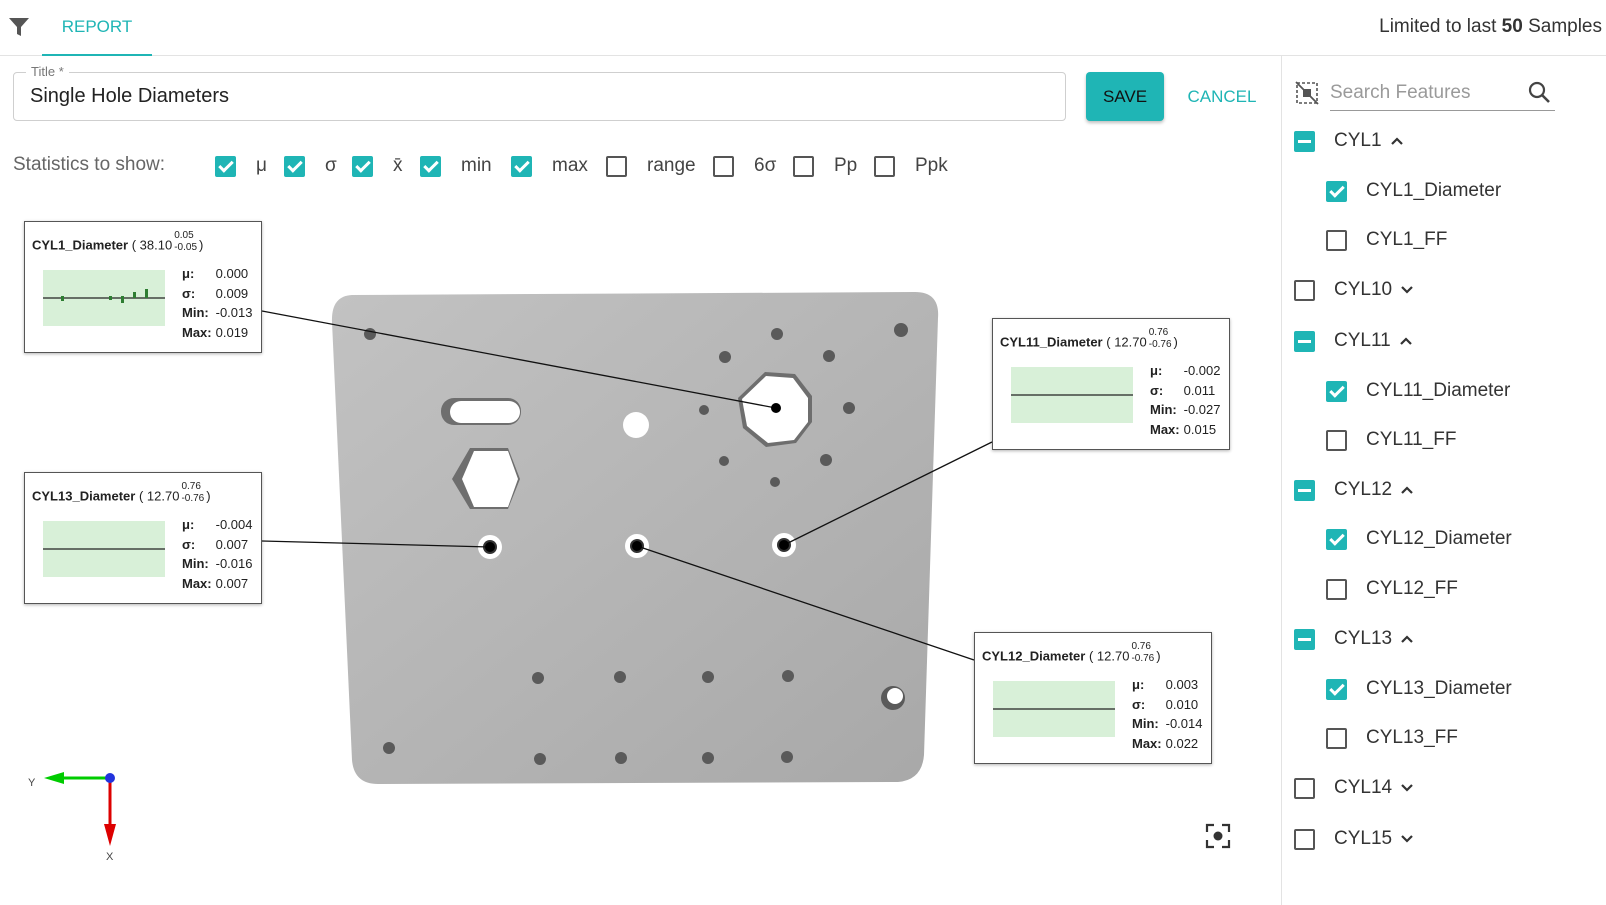 This screenshot has width=1606, height=905. I want to click on max-label: Max:, so click(1165, 429).